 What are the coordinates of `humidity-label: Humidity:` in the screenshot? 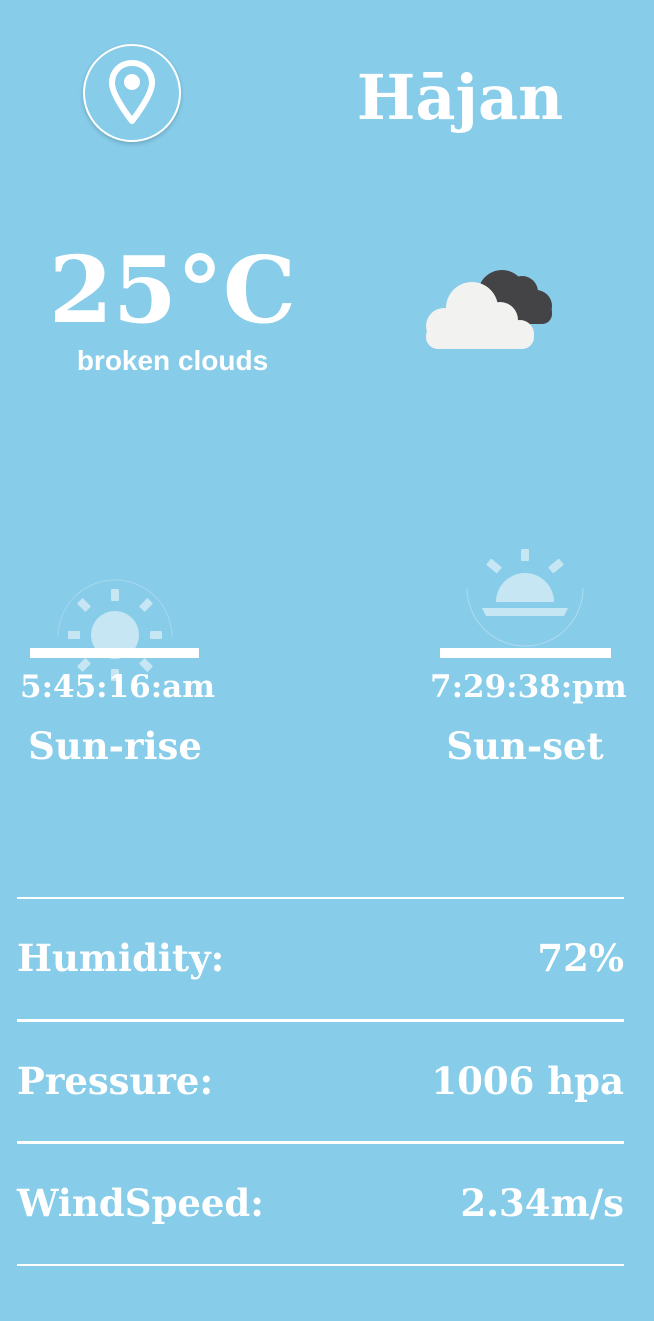 It's located at (121, 958).